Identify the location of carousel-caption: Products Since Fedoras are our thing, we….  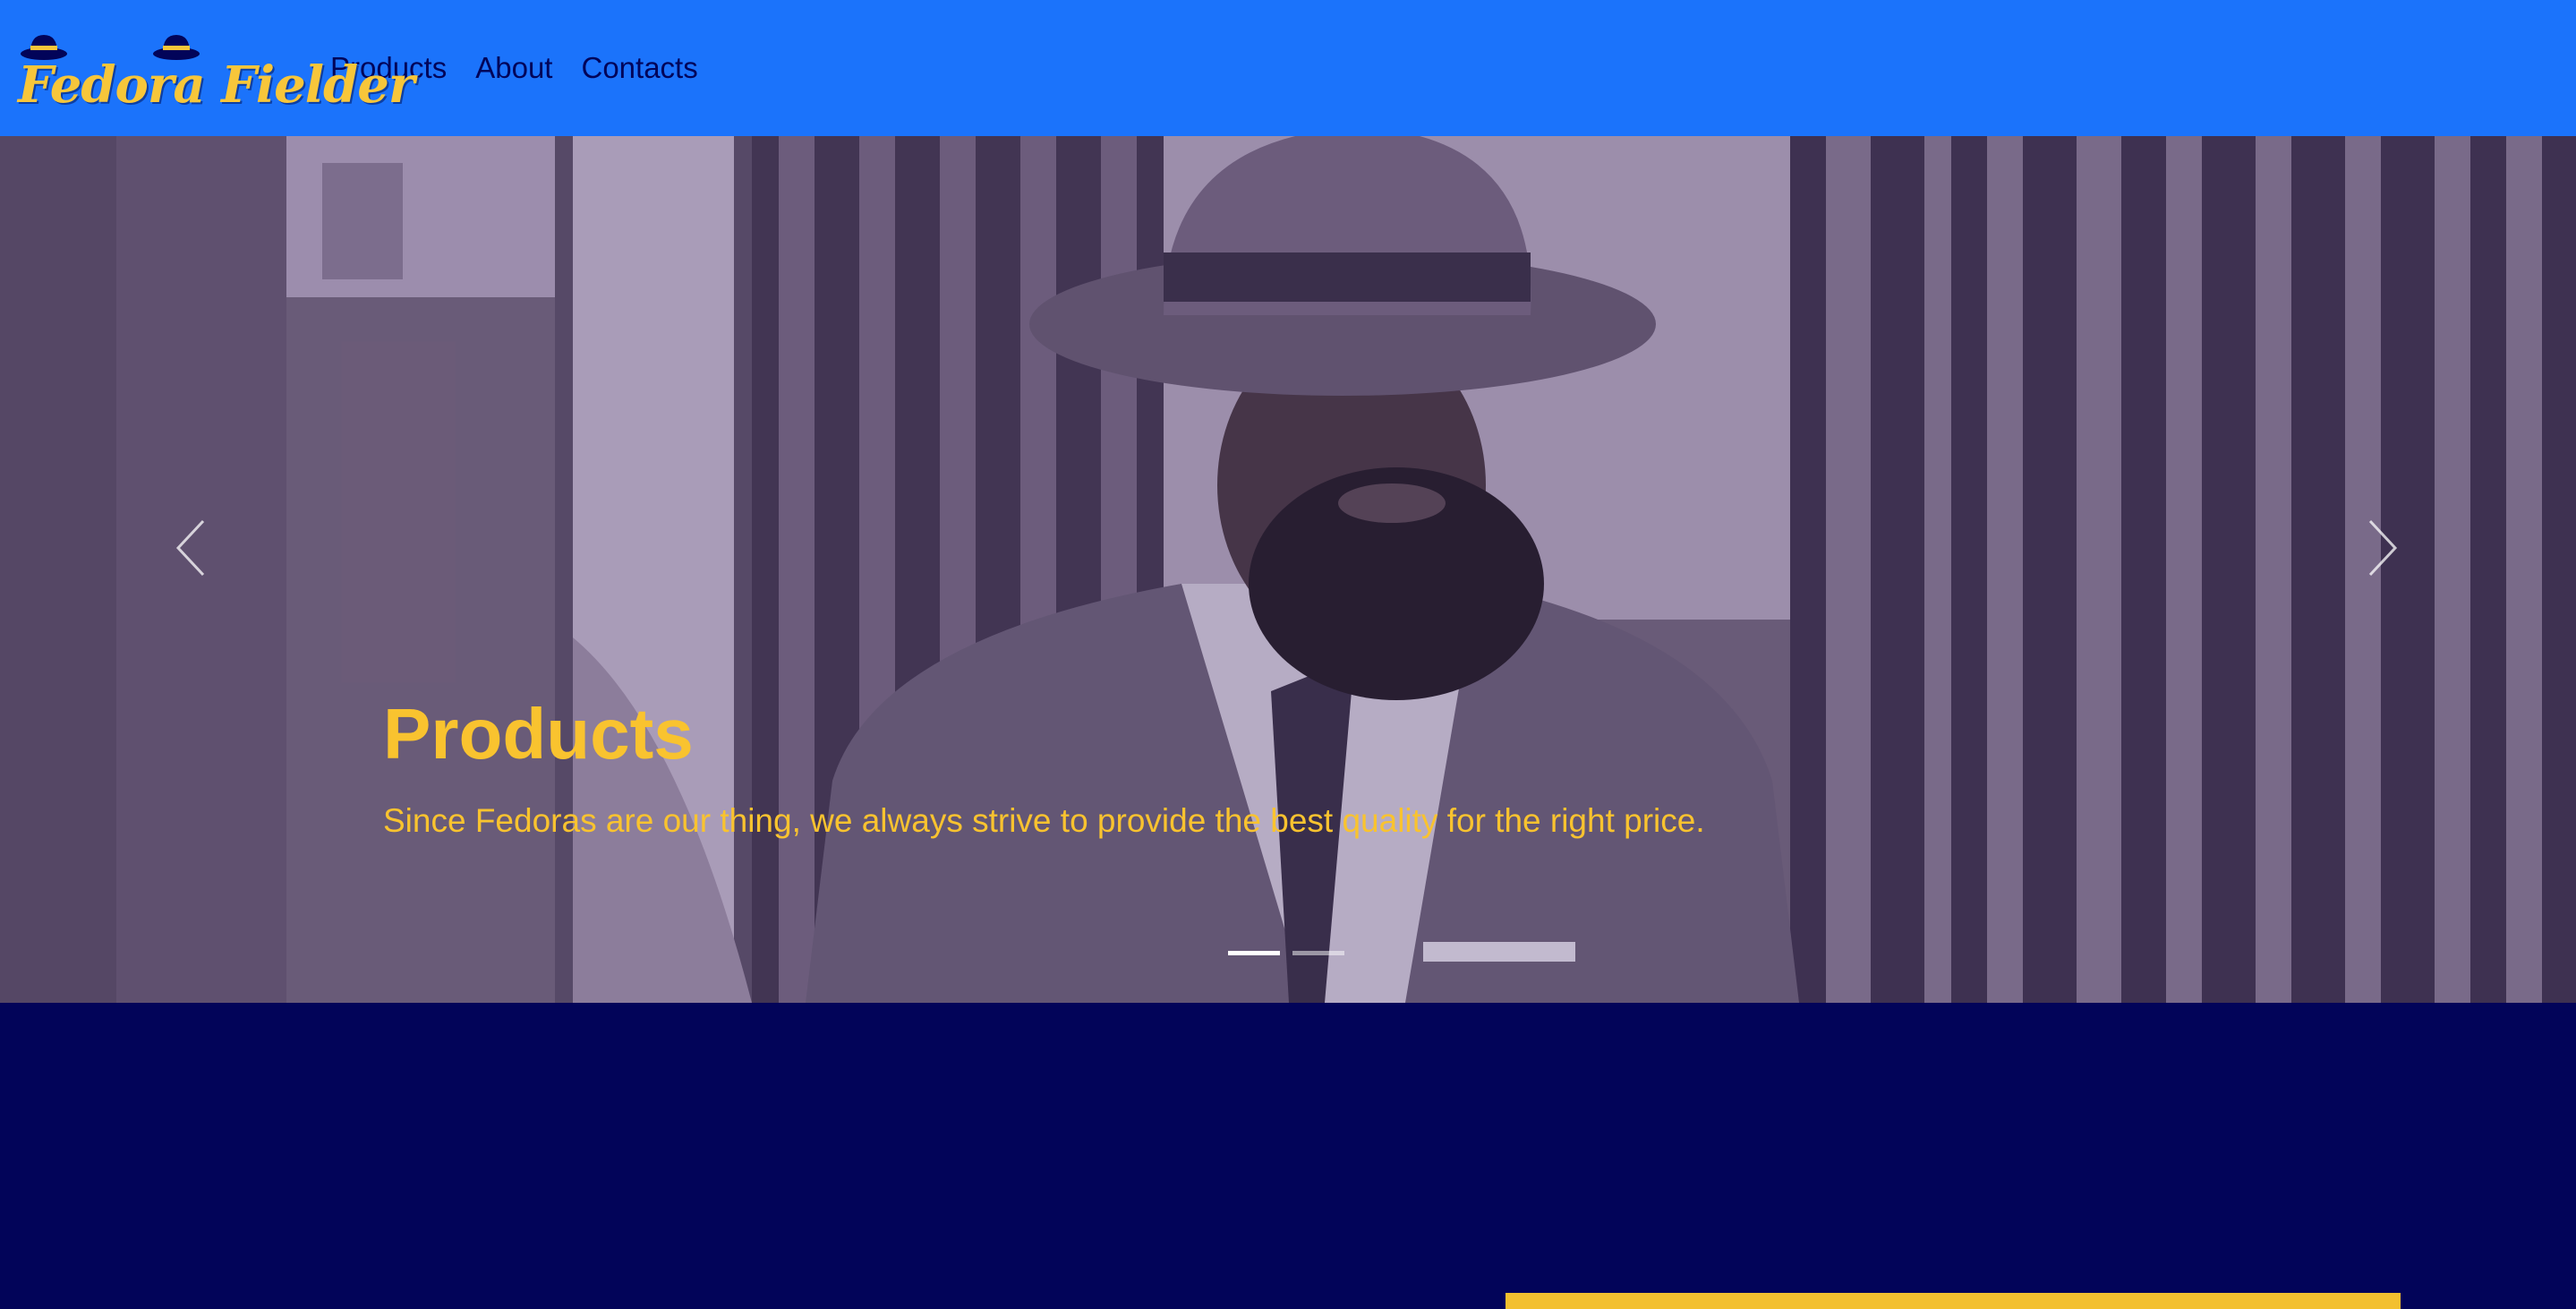
(1044, 769).